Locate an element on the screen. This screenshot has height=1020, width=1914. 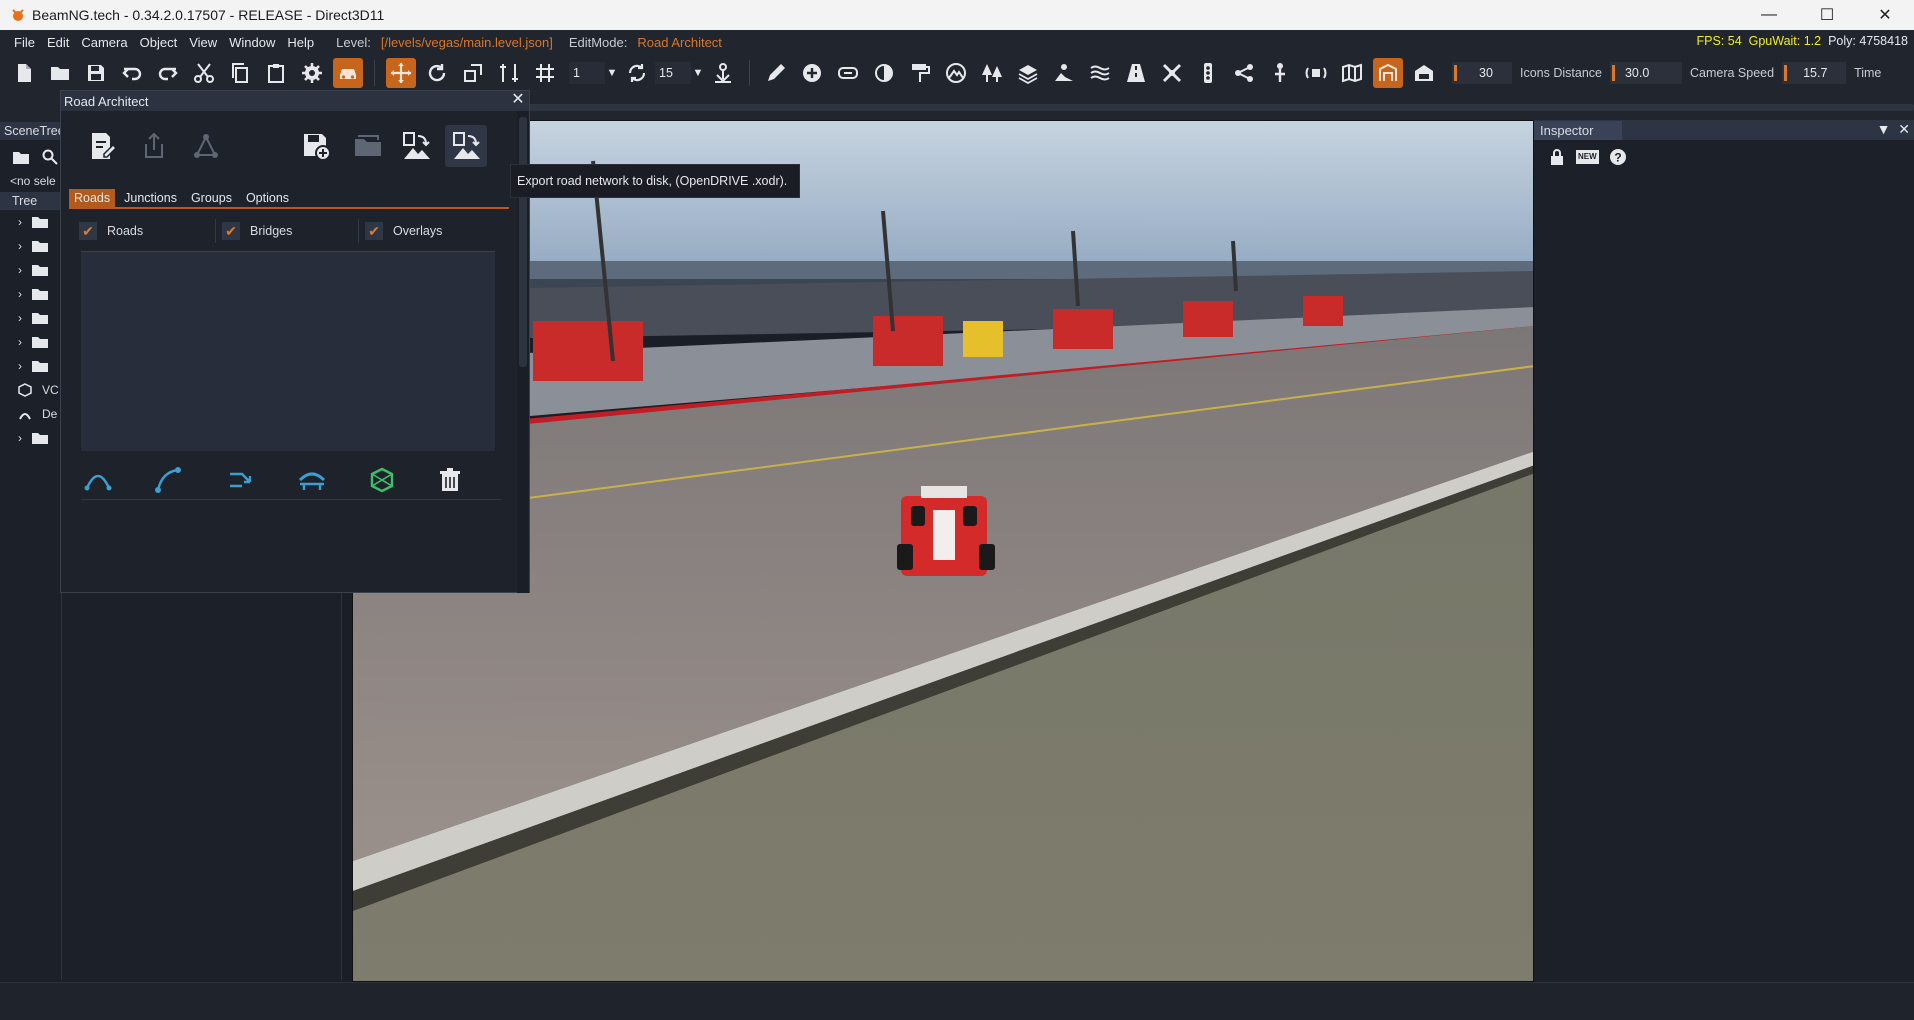
garage-icon is located at coordinates (1424, 73).